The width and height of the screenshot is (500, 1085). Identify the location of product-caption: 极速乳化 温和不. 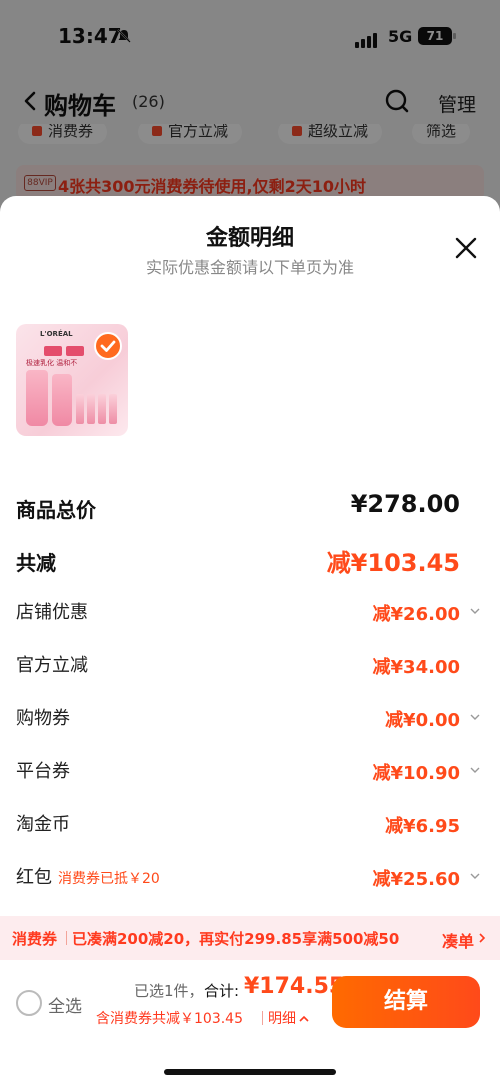
(52, 363).